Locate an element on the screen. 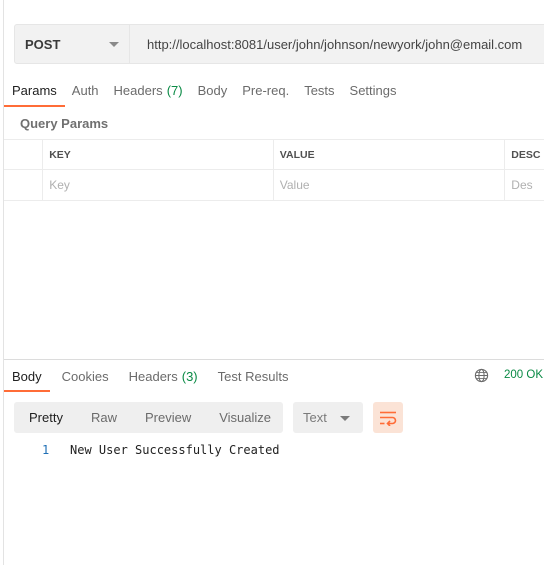  method-label: POST is located at coordinates (43, 44).